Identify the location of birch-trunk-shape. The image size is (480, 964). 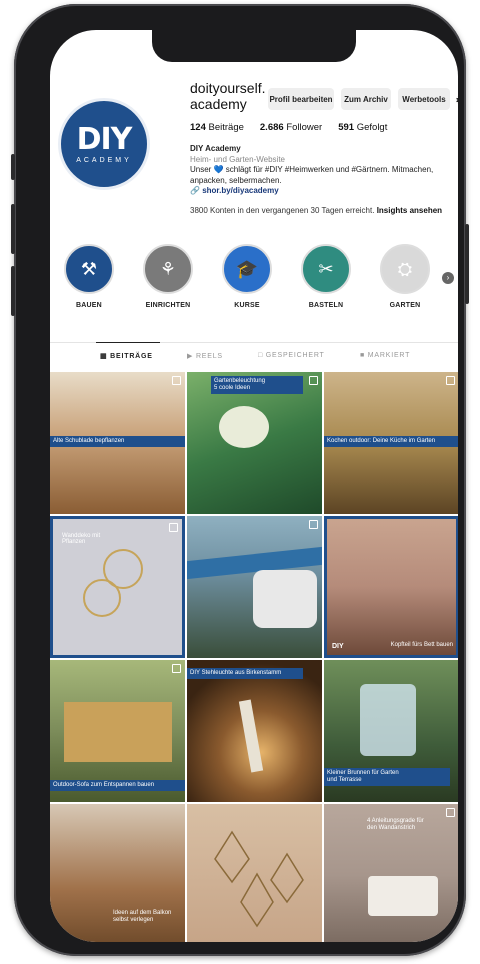
(251, 736).